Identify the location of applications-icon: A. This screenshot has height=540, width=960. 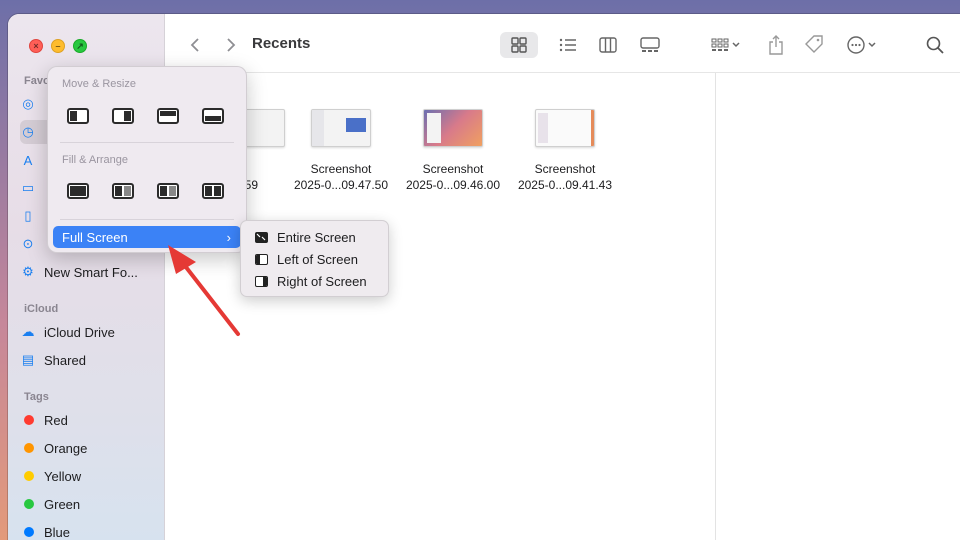
(28, 160).